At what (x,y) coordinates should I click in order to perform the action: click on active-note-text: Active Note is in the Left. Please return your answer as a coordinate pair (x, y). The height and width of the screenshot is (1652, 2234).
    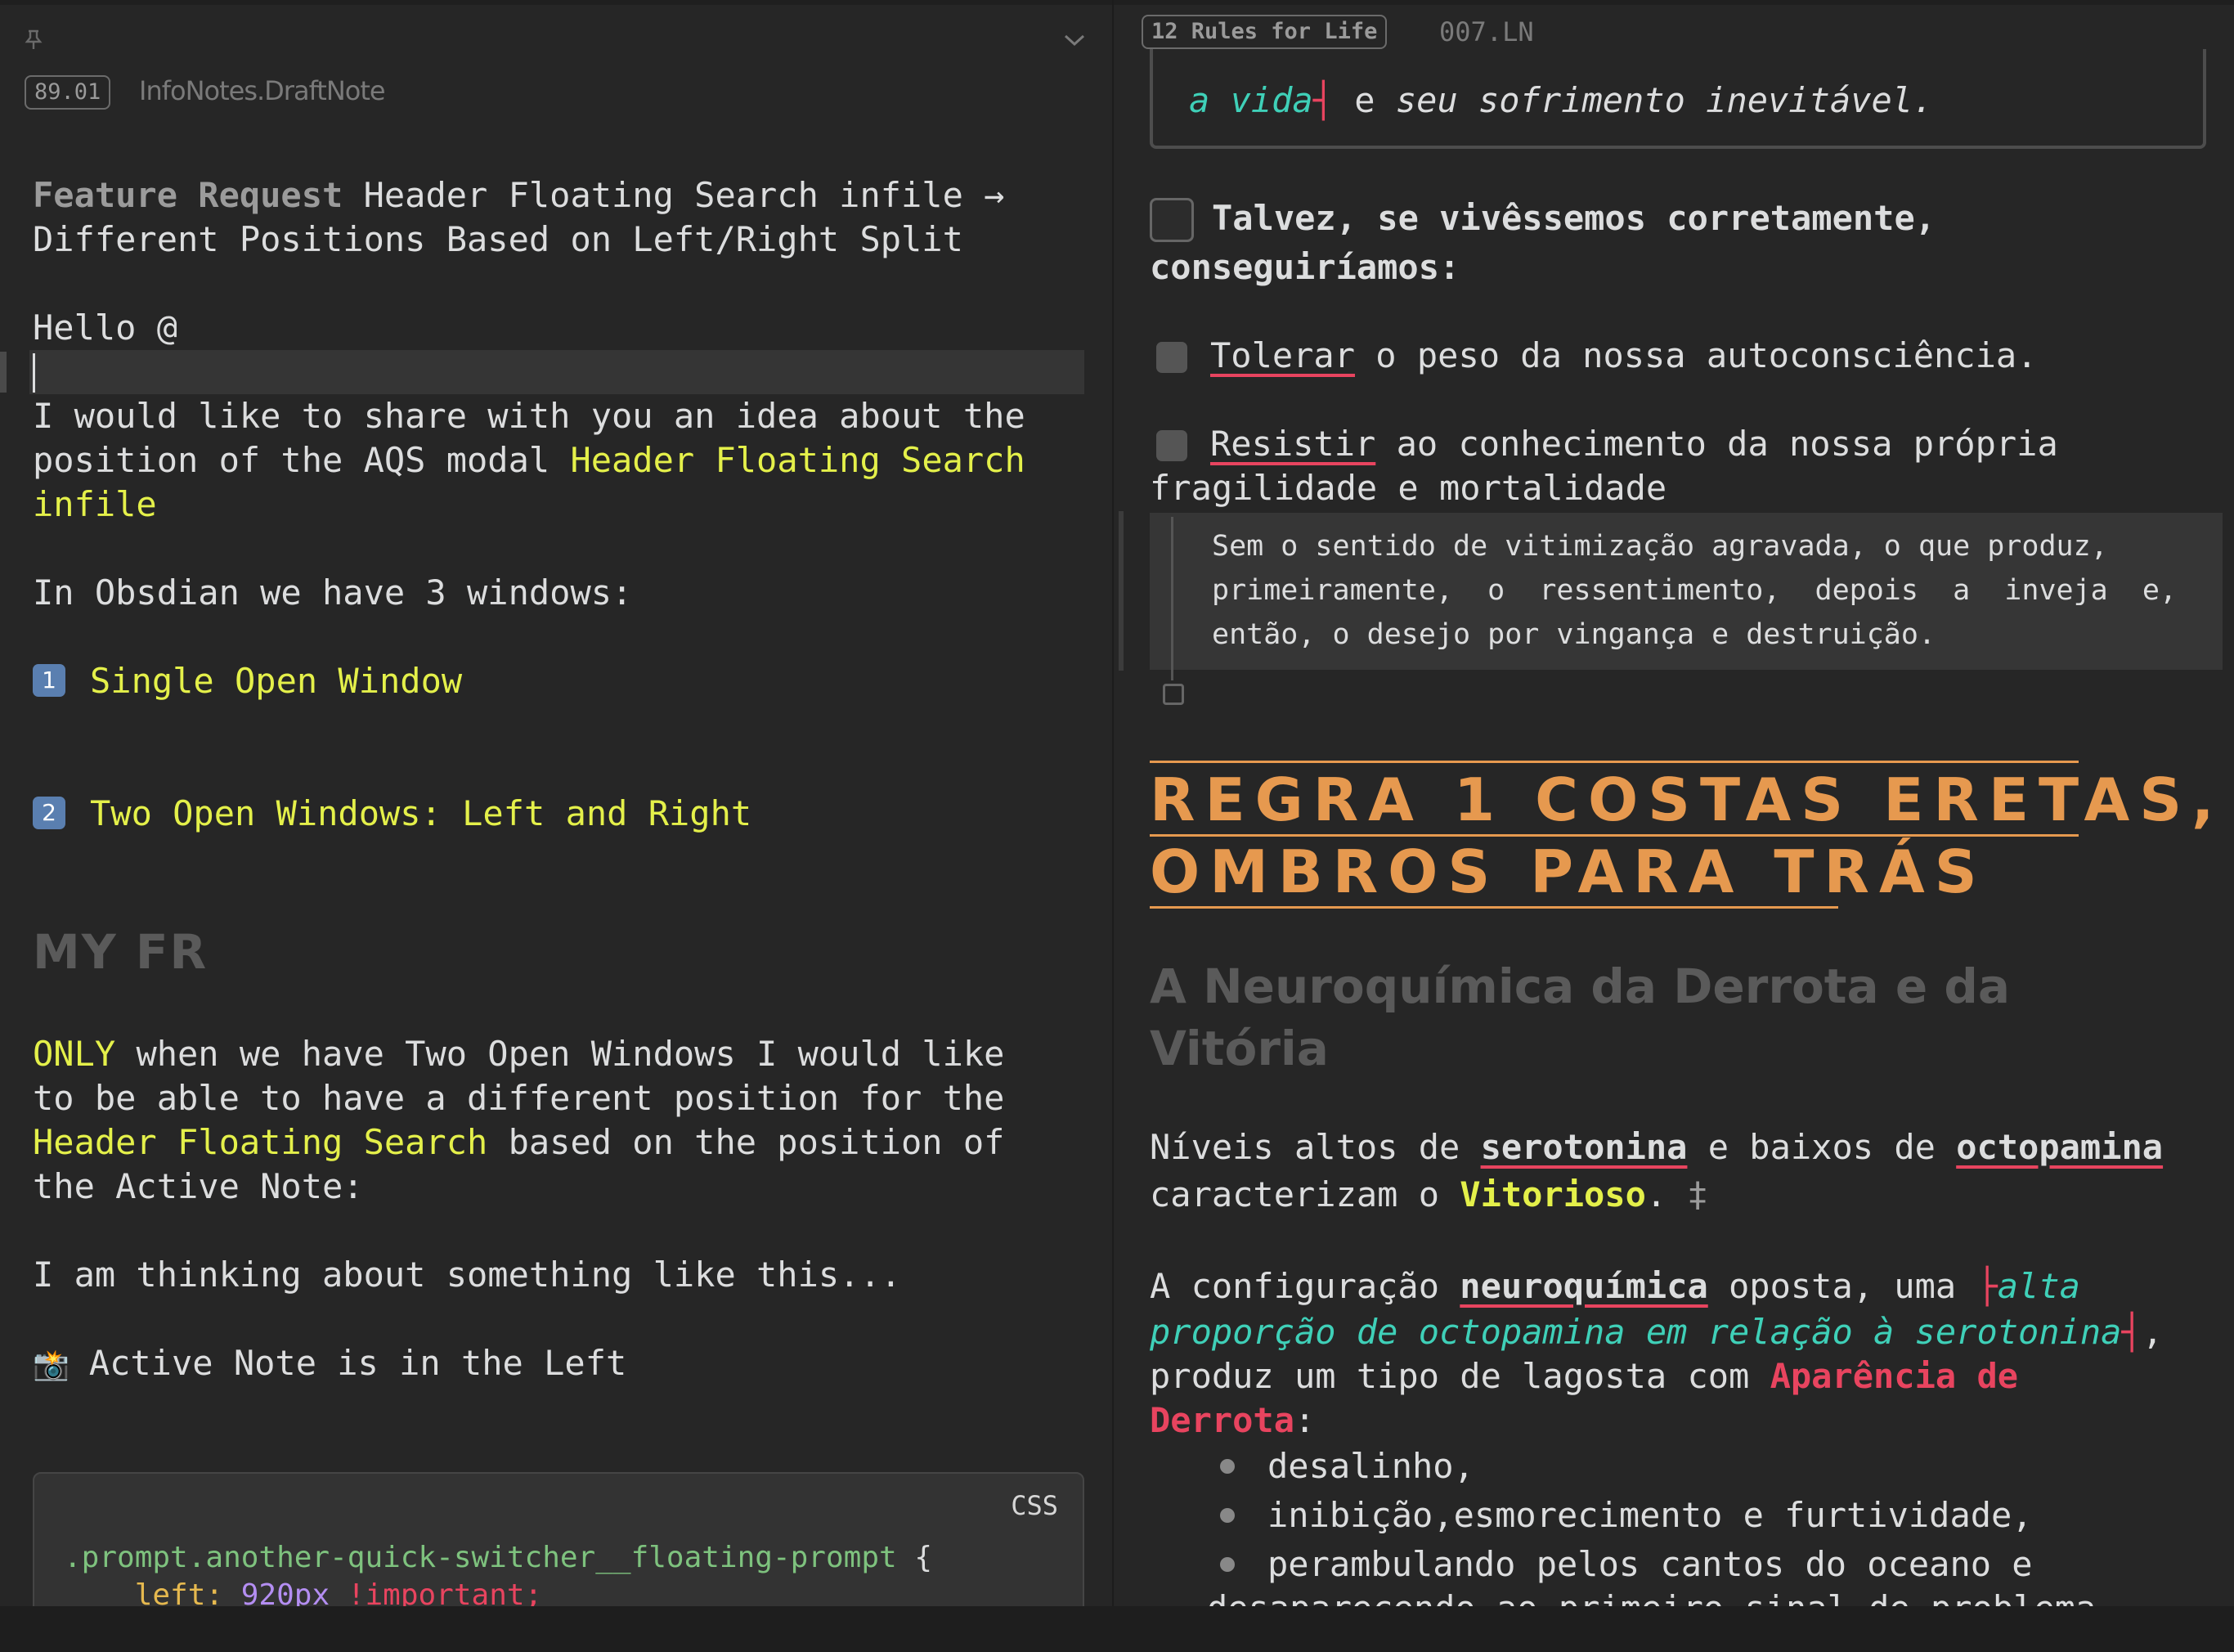
    Looking at the image, I should click on (357, 1363).